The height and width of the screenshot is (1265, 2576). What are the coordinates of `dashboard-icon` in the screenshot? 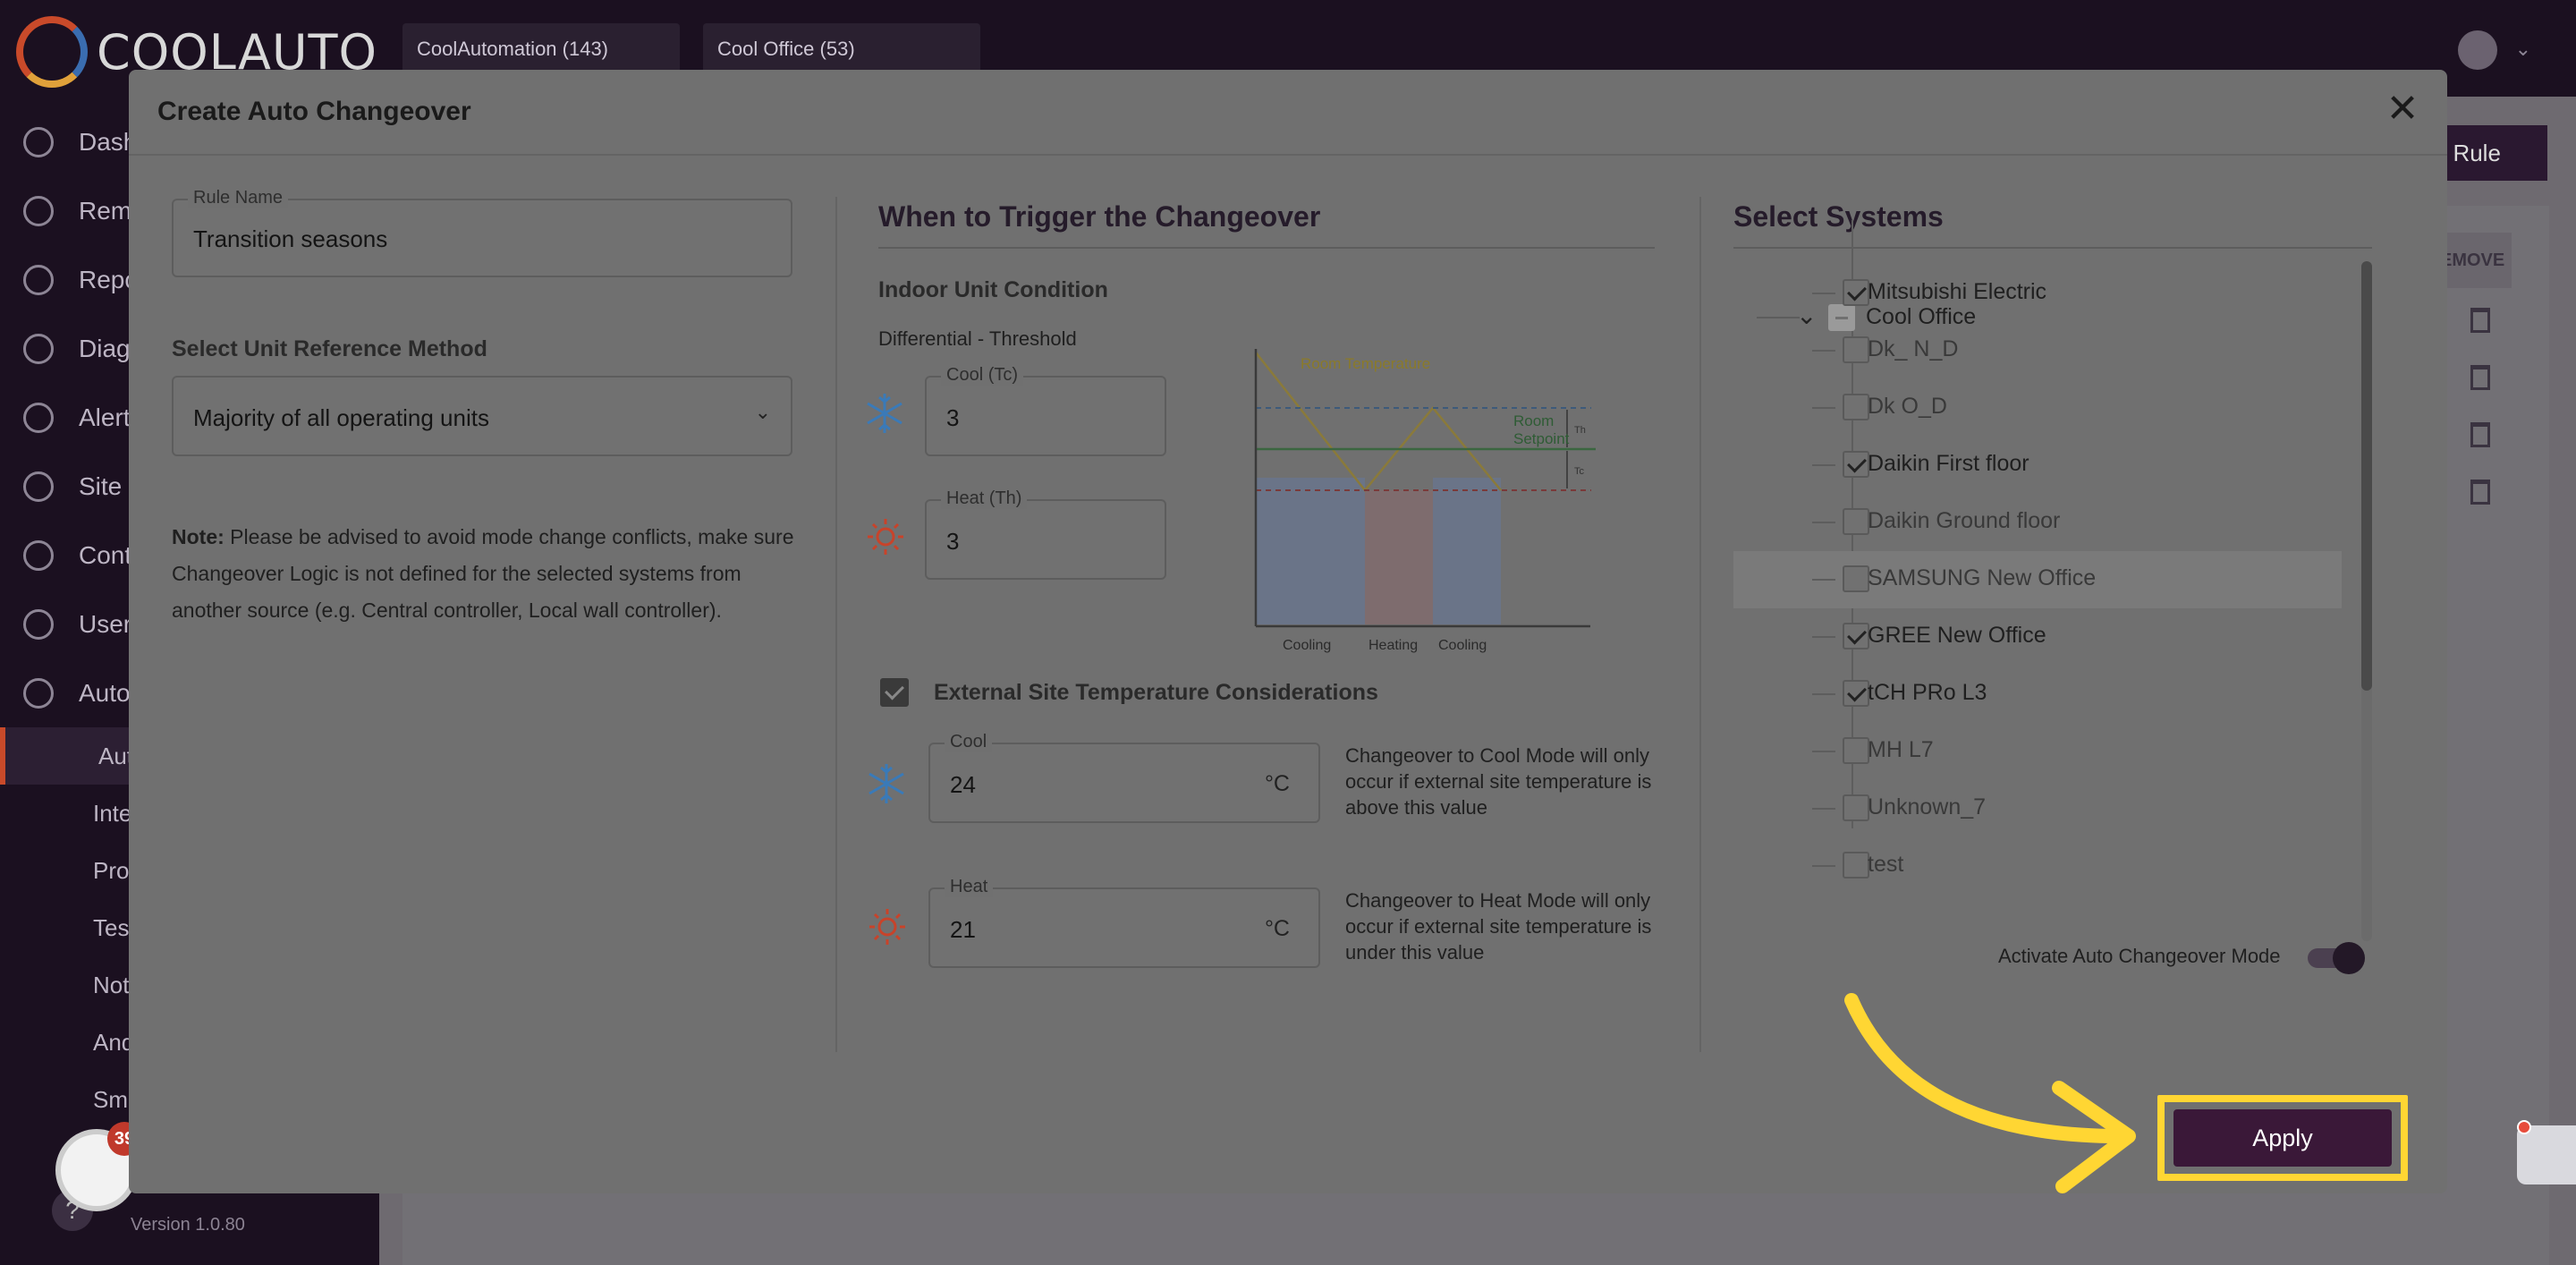 It's located at (38, 141).